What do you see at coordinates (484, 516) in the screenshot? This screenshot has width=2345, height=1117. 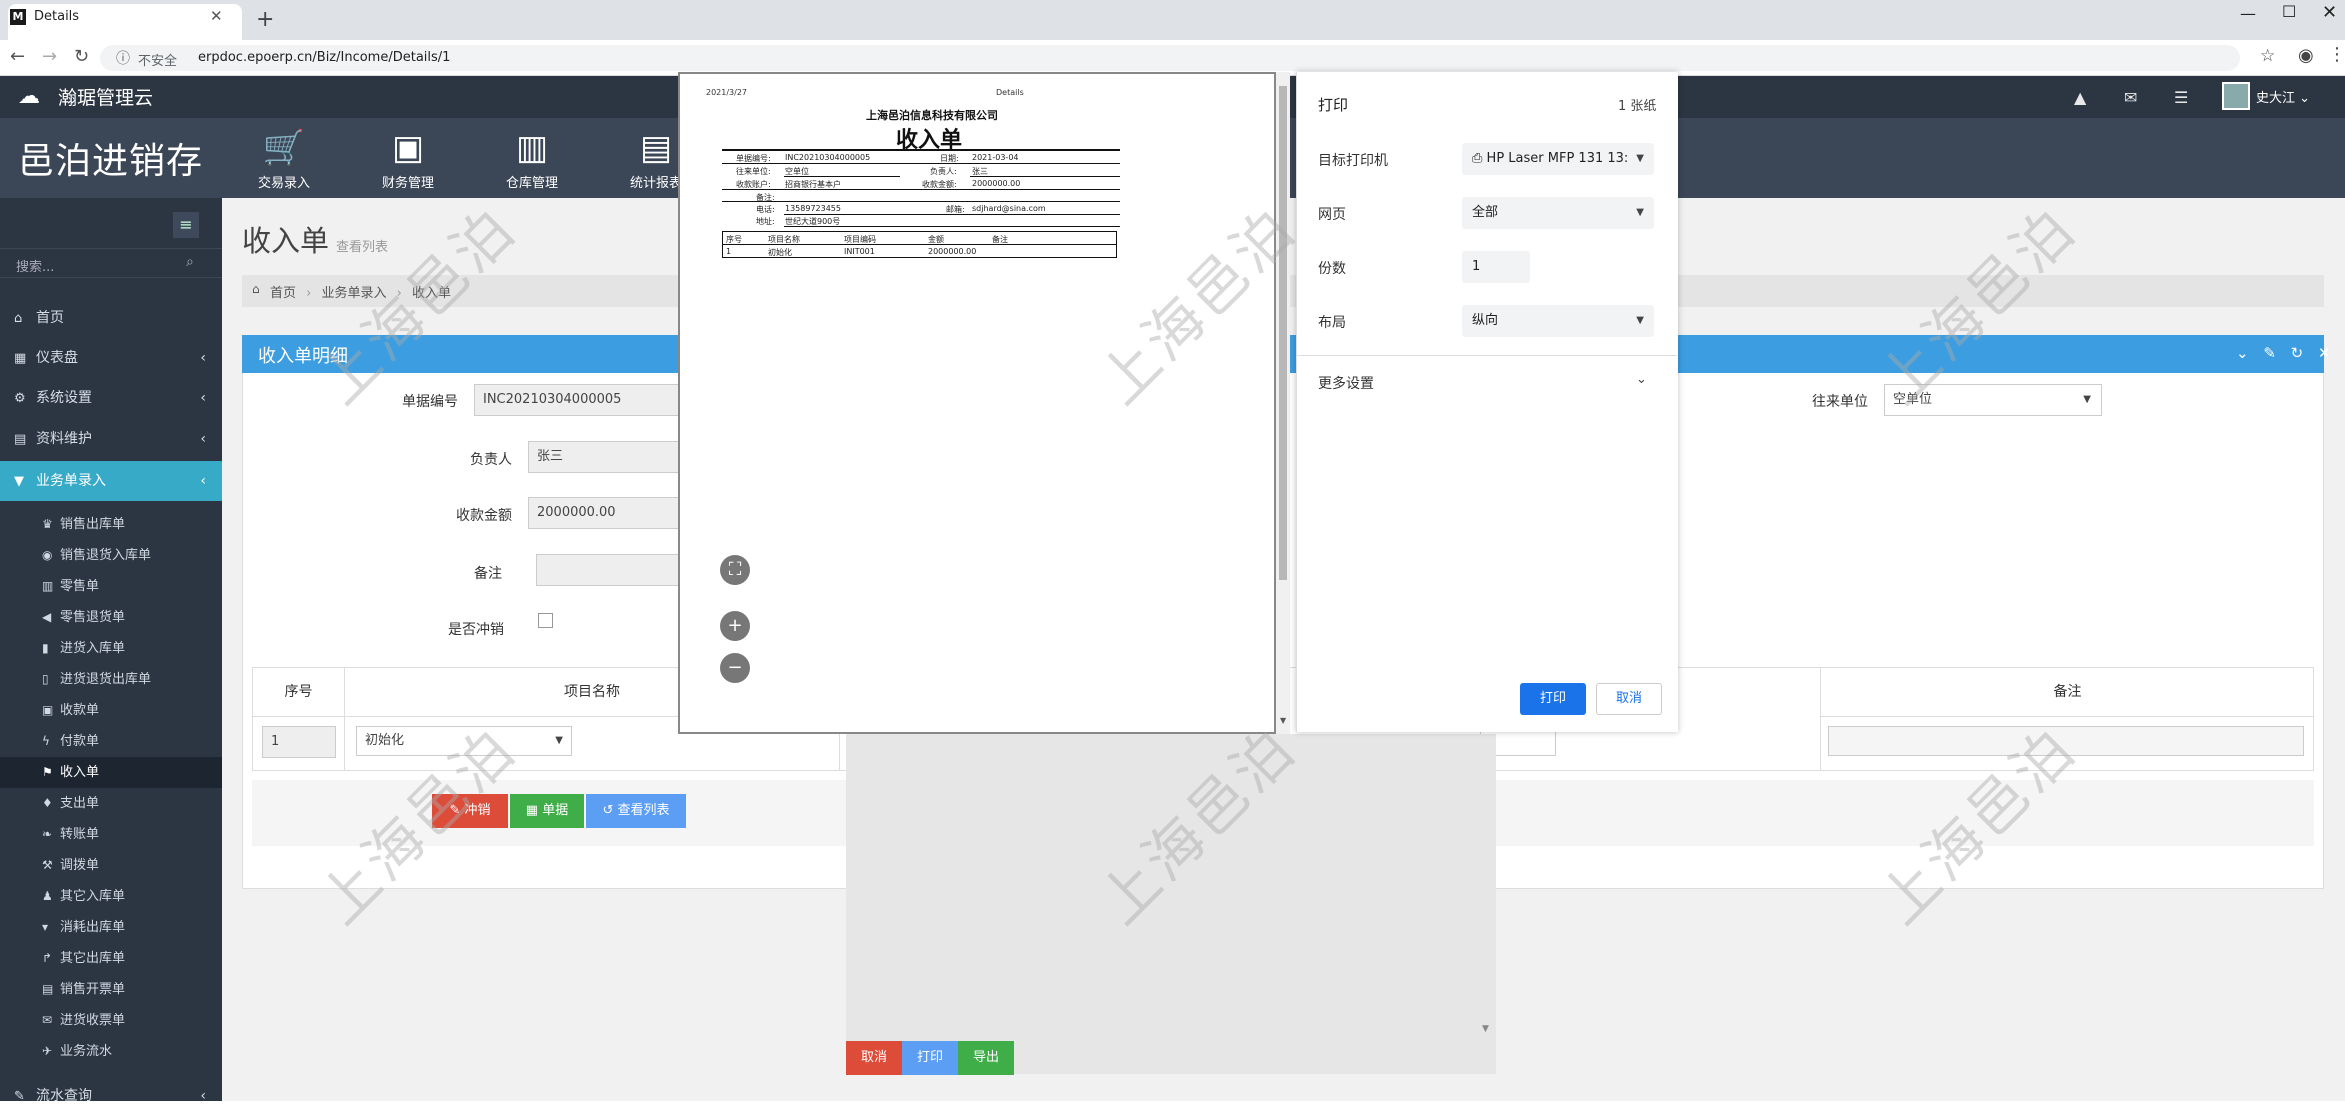 I see `amount-label: 收款金额` at bounding box center [484, 516].